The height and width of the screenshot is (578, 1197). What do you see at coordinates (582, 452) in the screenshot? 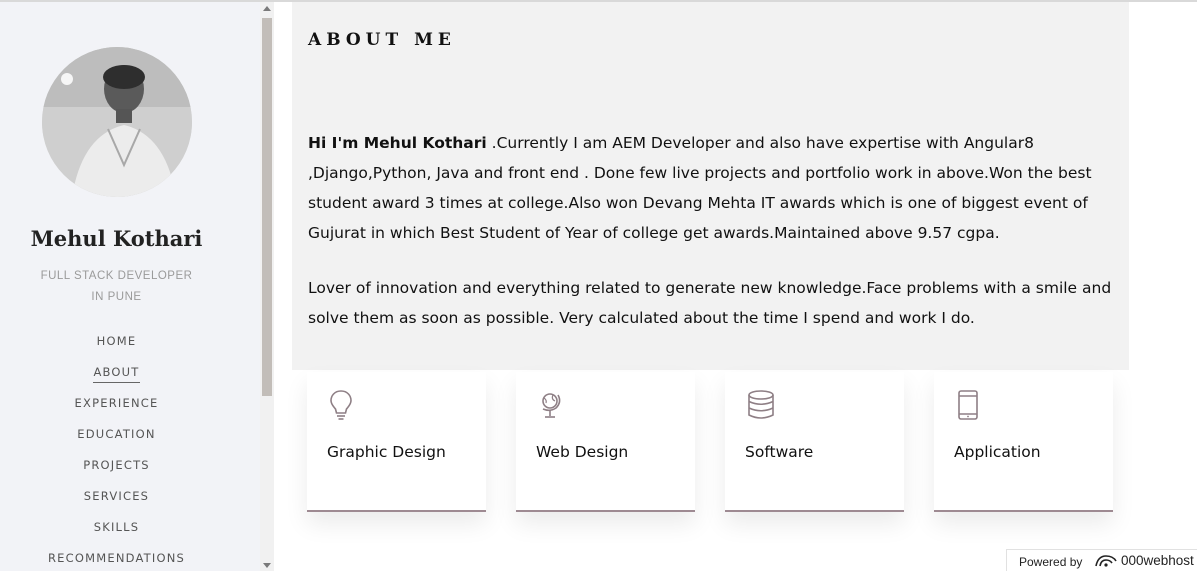
I see `service-label: Web Design` at bounding box center [582, 452].